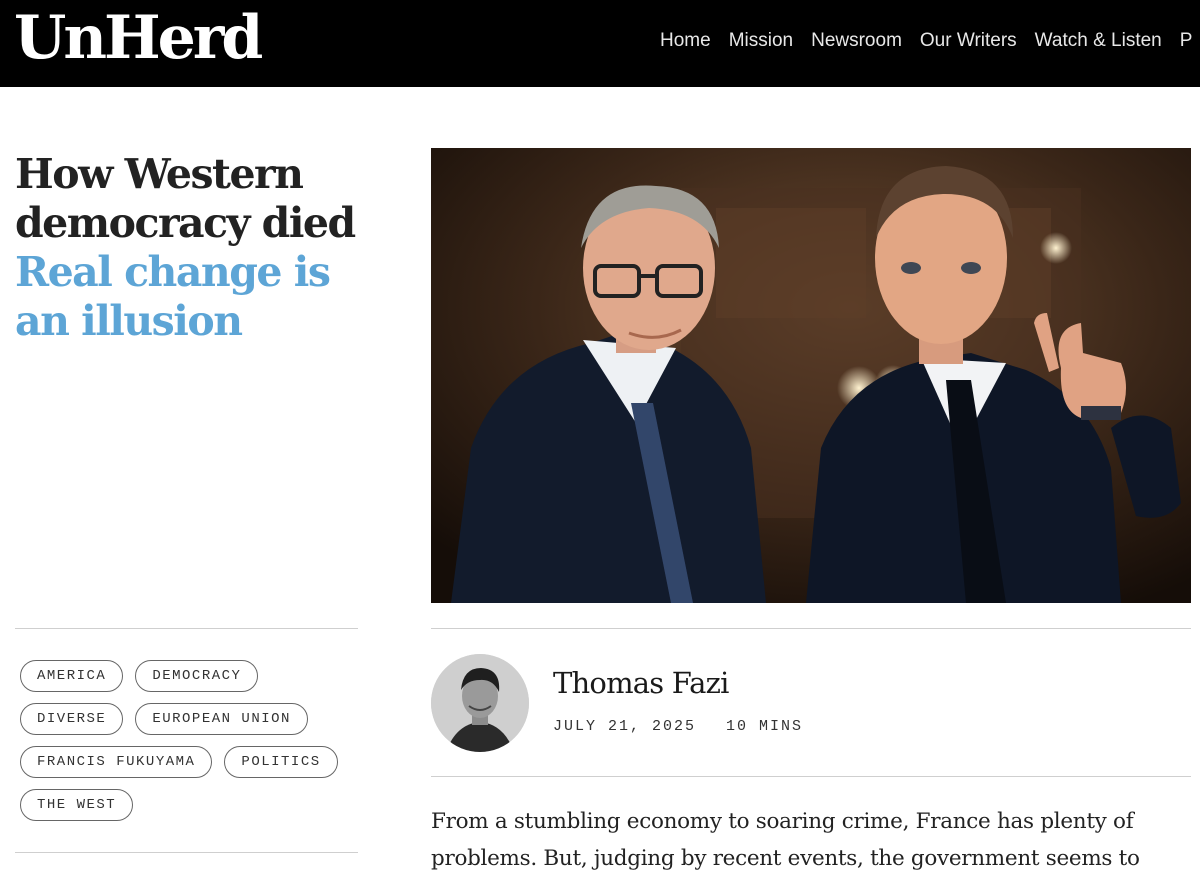  Describe the element at coordinates (625, 726) in the screenshot. I see `publish-date: JULY 21, 2025` at that location.